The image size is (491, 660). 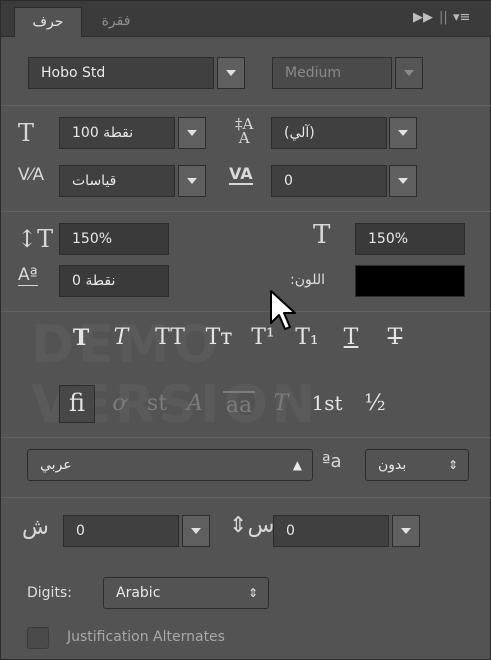 What do you see at coordinates (81, 338) in the screenshot?
I see `faux-bold-button: T` at bounding box center [81, 338].